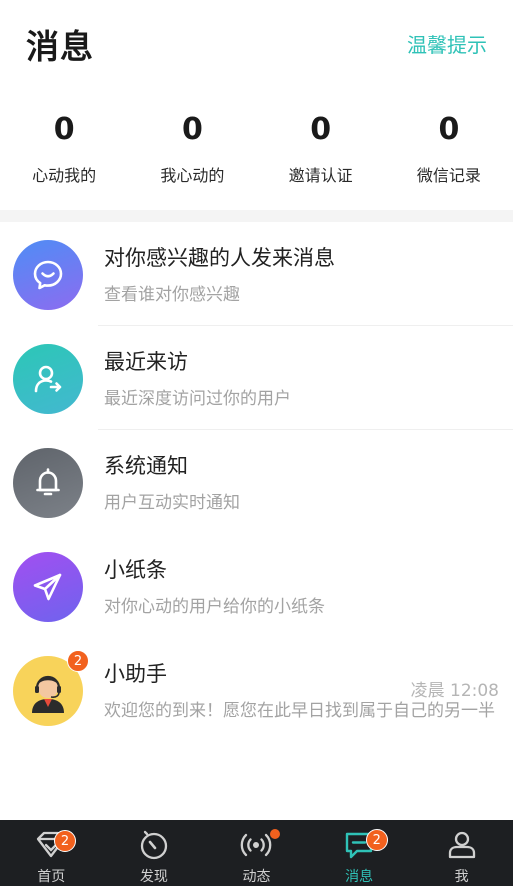 The height and width of the screenshot is (886, 513). Describe the element at coordinates (461, 845) in the screenshot. I see `person-icon` at that location.